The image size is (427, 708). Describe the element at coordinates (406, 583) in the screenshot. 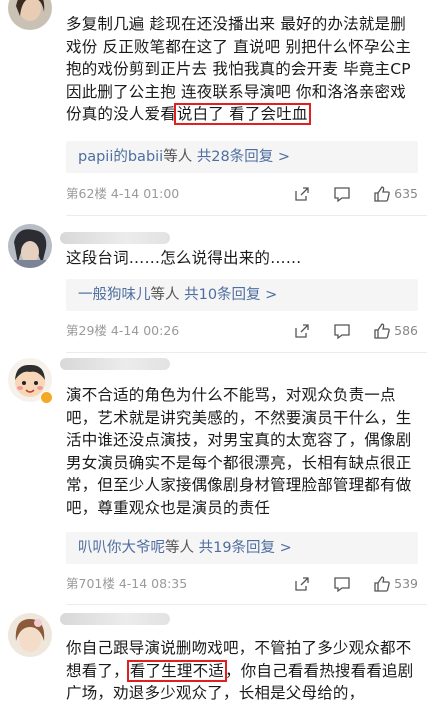

I see `like-count: 539` at that location.